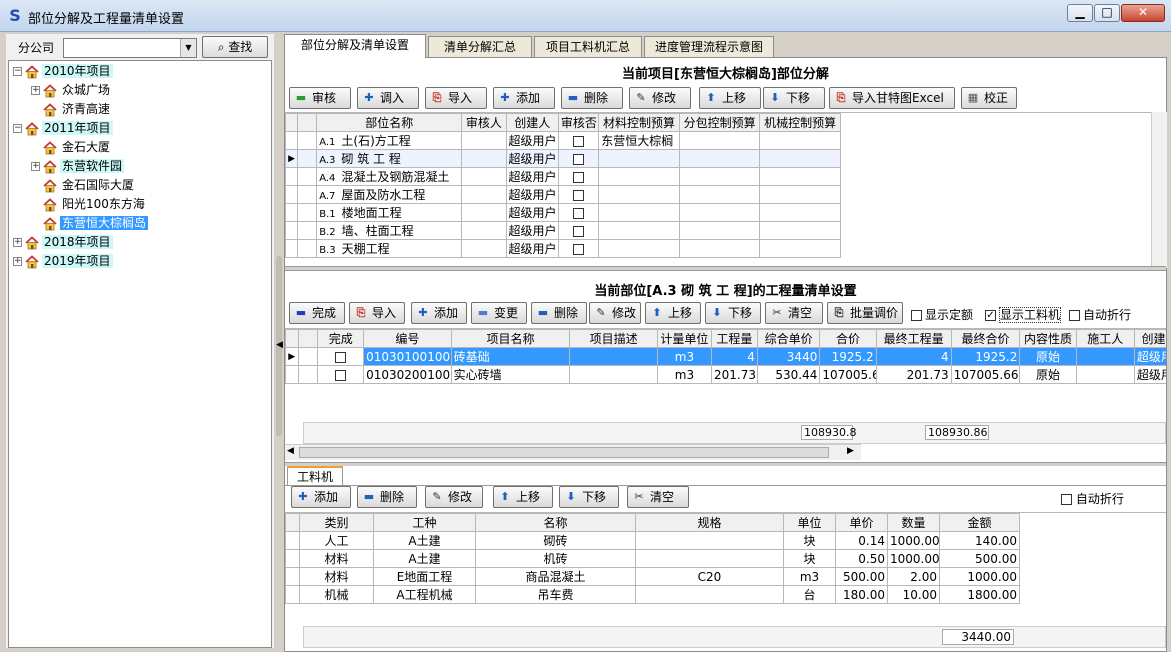 The width and height of the screenshot is (1171, 652). What do you see at coordinates (188, 48) in the screenshot?
I see `chevron-down-icon: ▼` at bounding box center [188, 48].